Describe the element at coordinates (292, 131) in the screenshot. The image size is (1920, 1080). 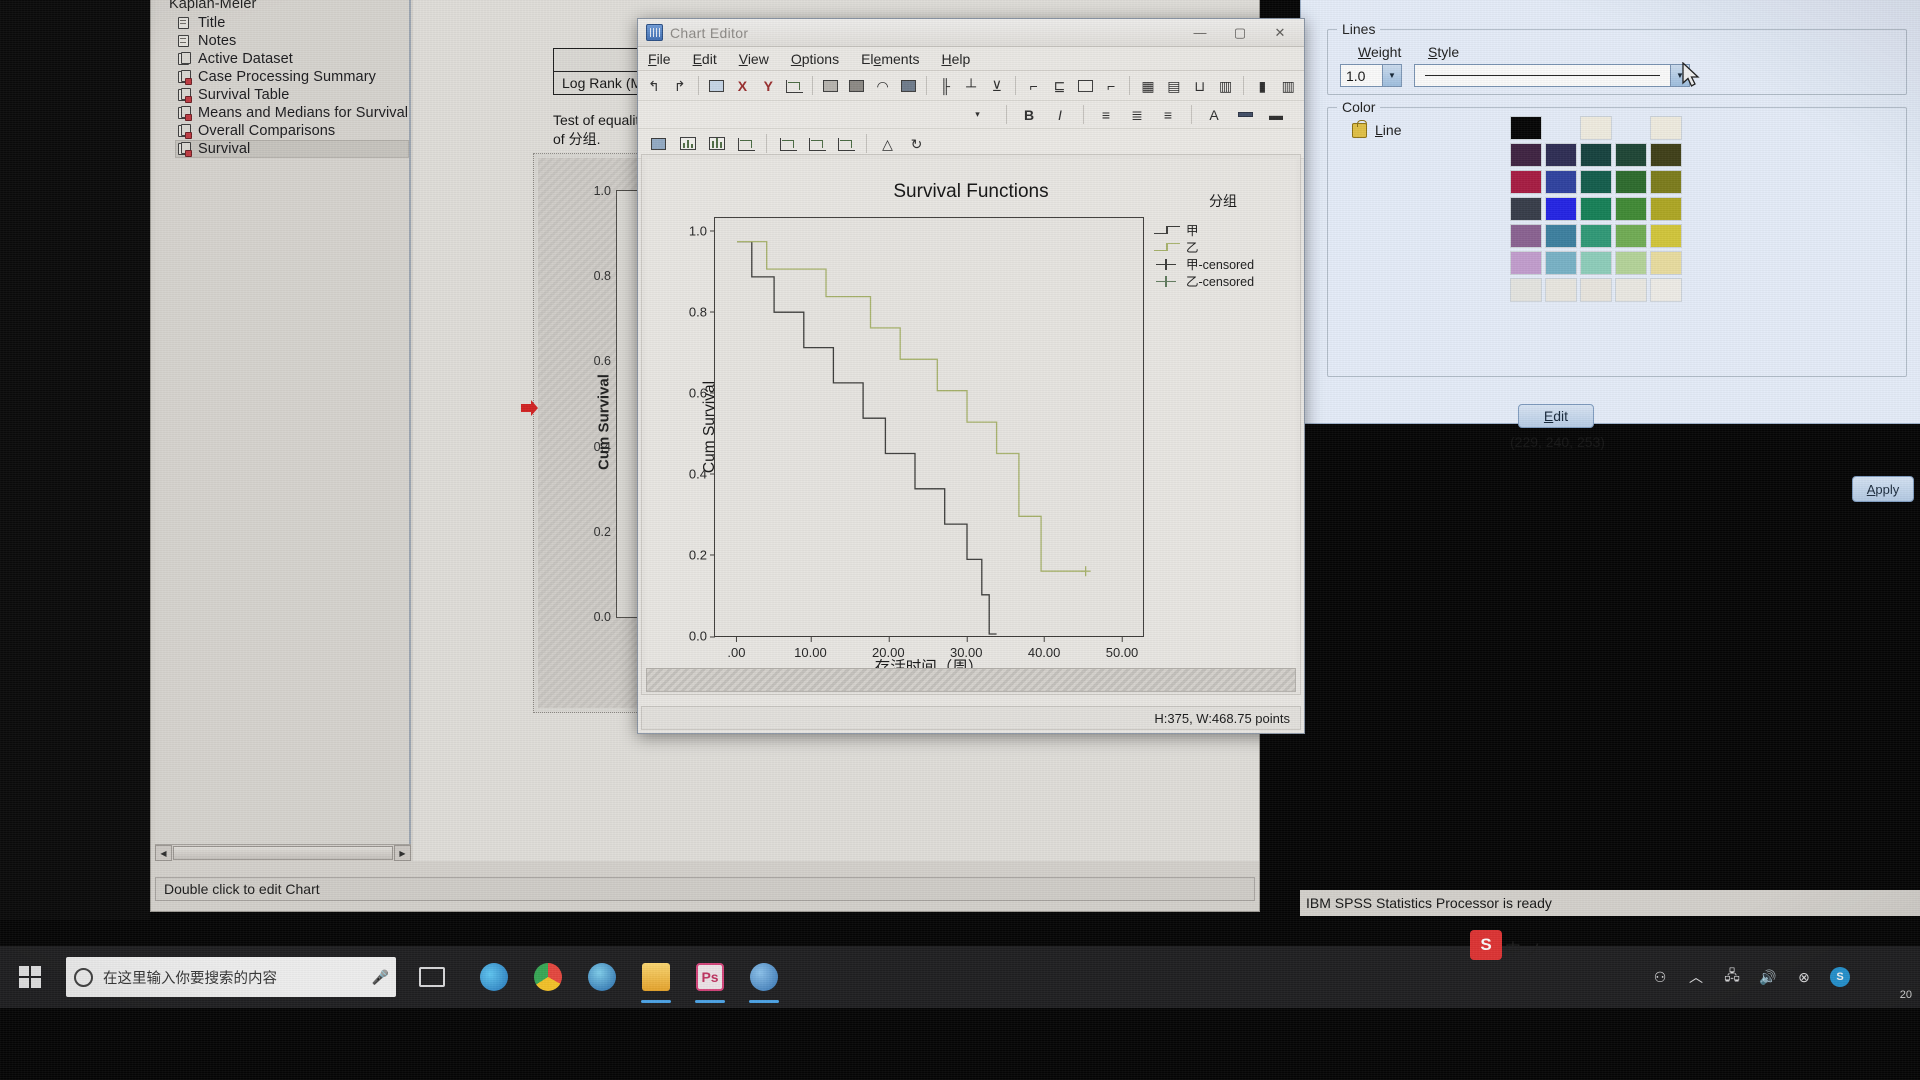
I see `outline-item-overall-comparisons: Overall Comparisons` at that location.